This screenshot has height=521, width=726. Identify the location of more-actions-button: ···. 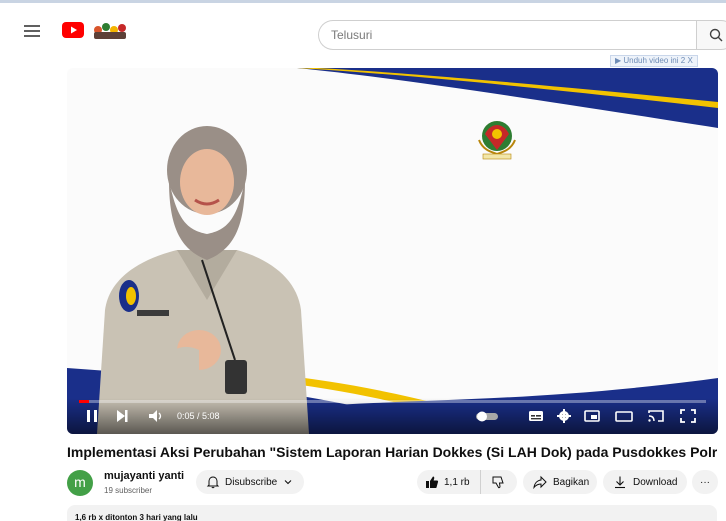
(705, 482).